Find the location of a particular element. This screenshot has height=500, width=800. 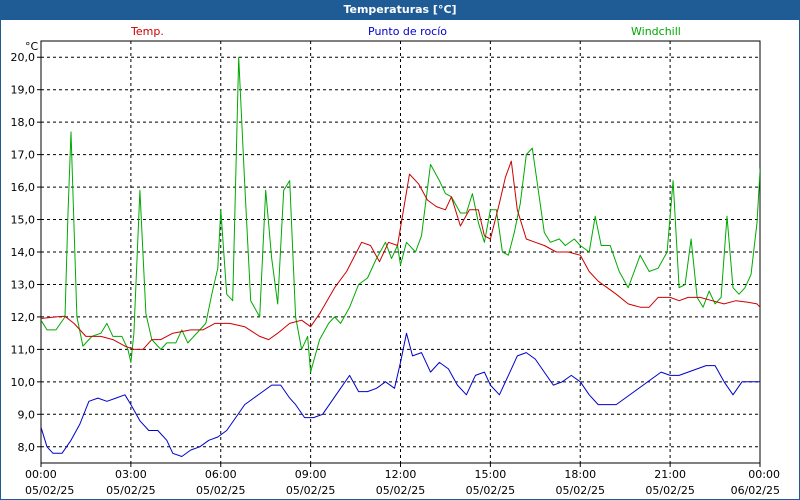

x-tick-date-label: 06/02/25 is located at coordinates (755, 490).